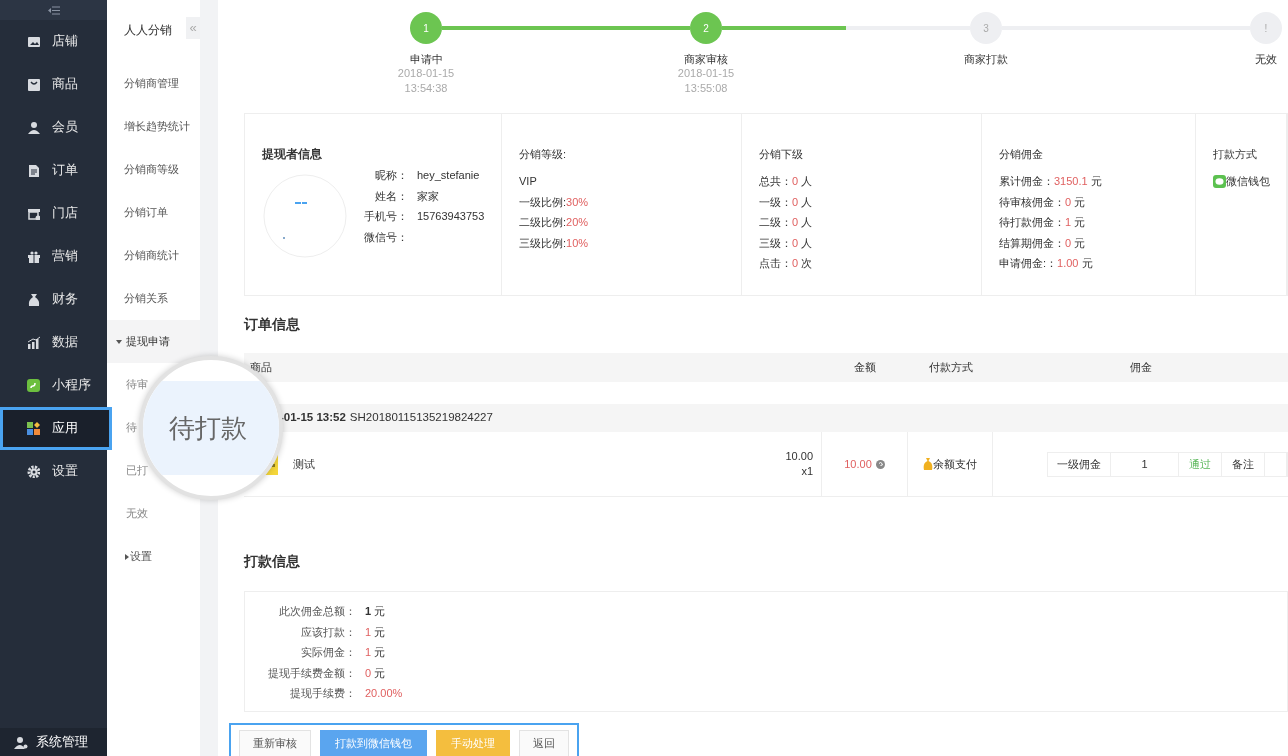 The height and width of the screenshot is (756, 1288). I want to click on nav-item: 订单, so click(53, 170).